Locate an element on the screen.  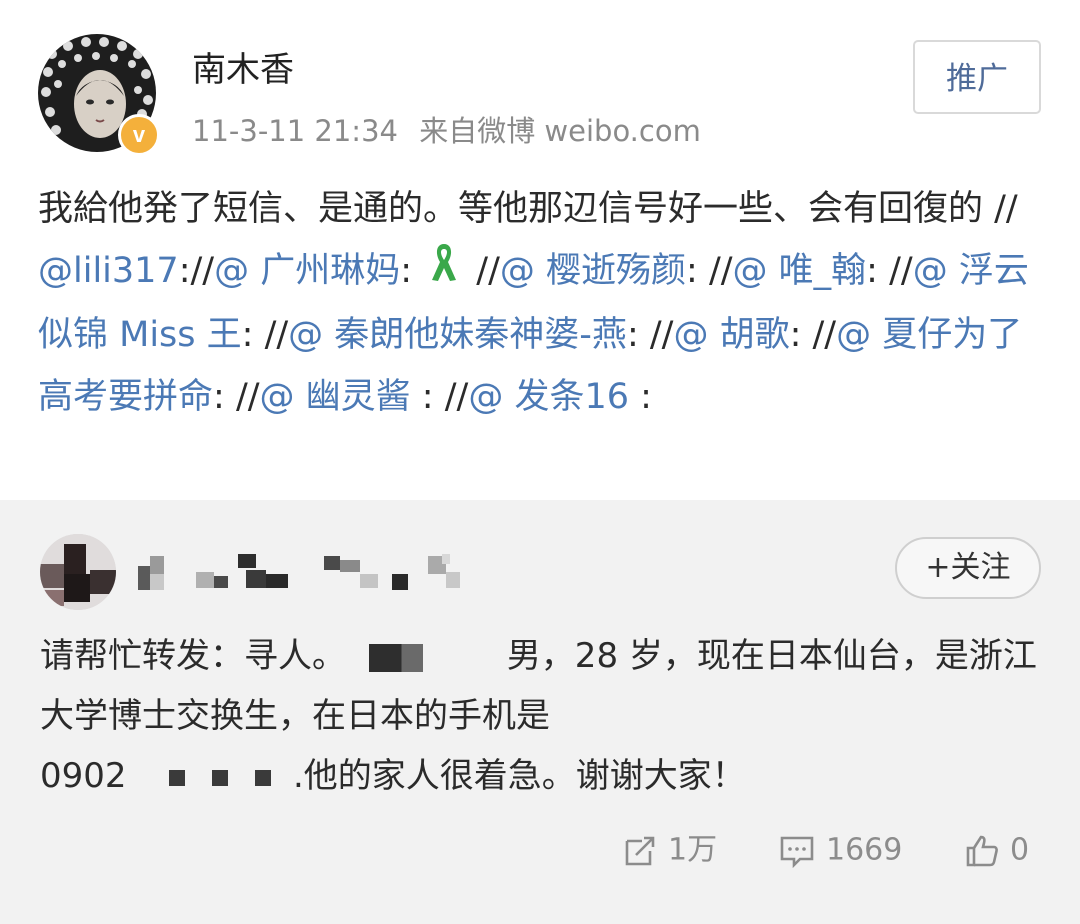
quoted-author-avatar is located at coordinates (78, 572).